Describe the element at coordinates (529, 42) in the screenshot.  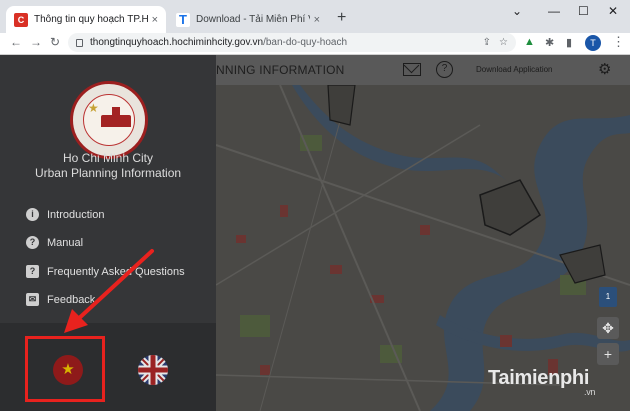
I see `google-drive-icon: ▲` at that location.